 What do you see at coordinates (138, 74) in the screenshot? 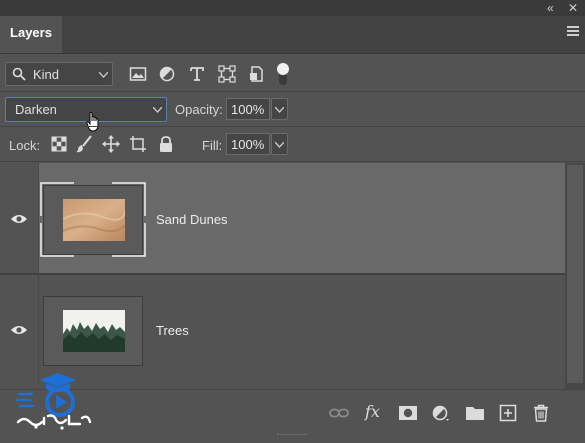
I see `pixel-layer-filter-icon` at bounding box center [138, 74].